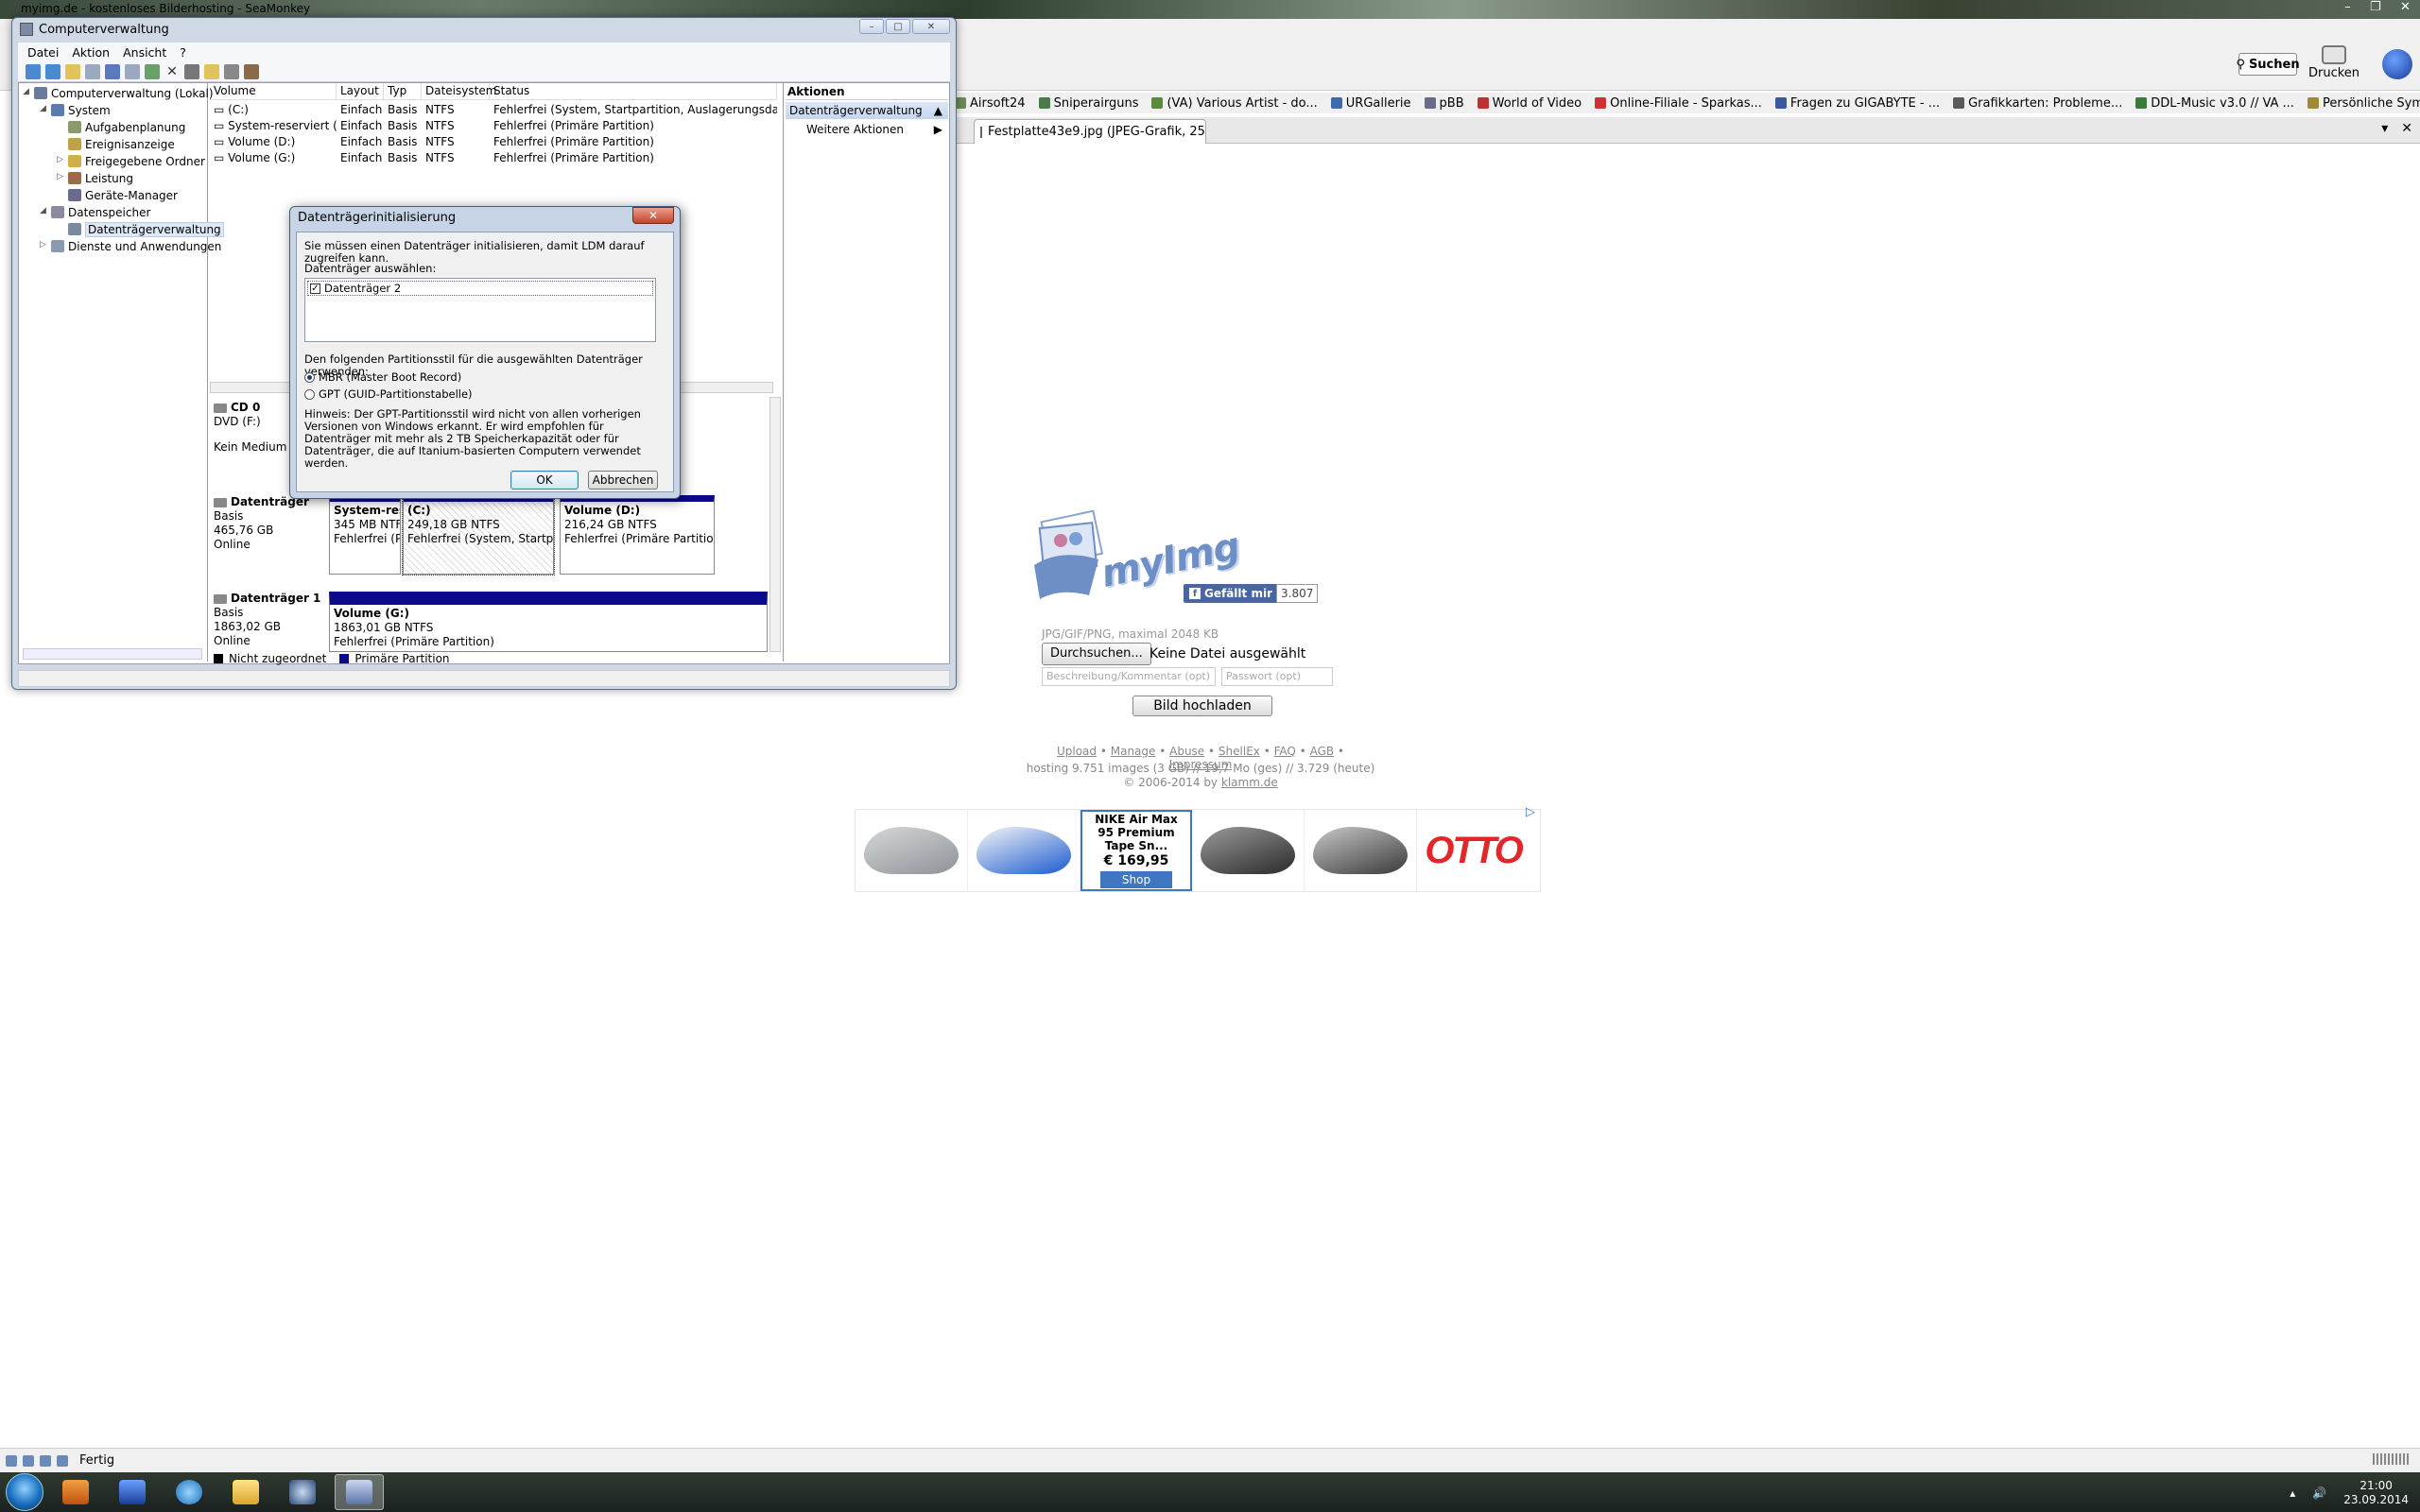 The width and height of the screenshot is (2420, 1512). What do you see at coordinates (1473, 850) in the screenshot?
I see `ad-brand: OTTO` at bounding box center [1473, 850].